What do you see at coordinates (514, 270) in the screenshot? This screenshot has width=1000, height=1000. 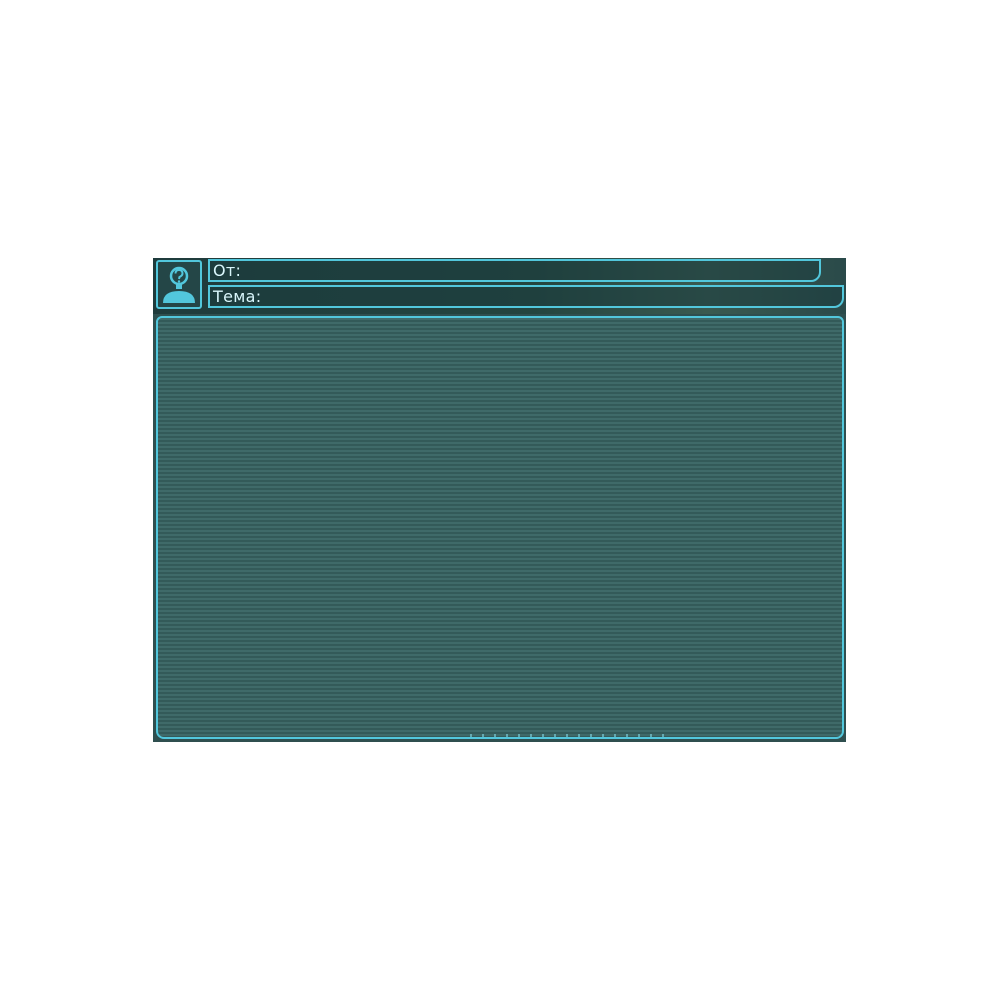 I see `from-field: От:` at bounding box center [514, 270].